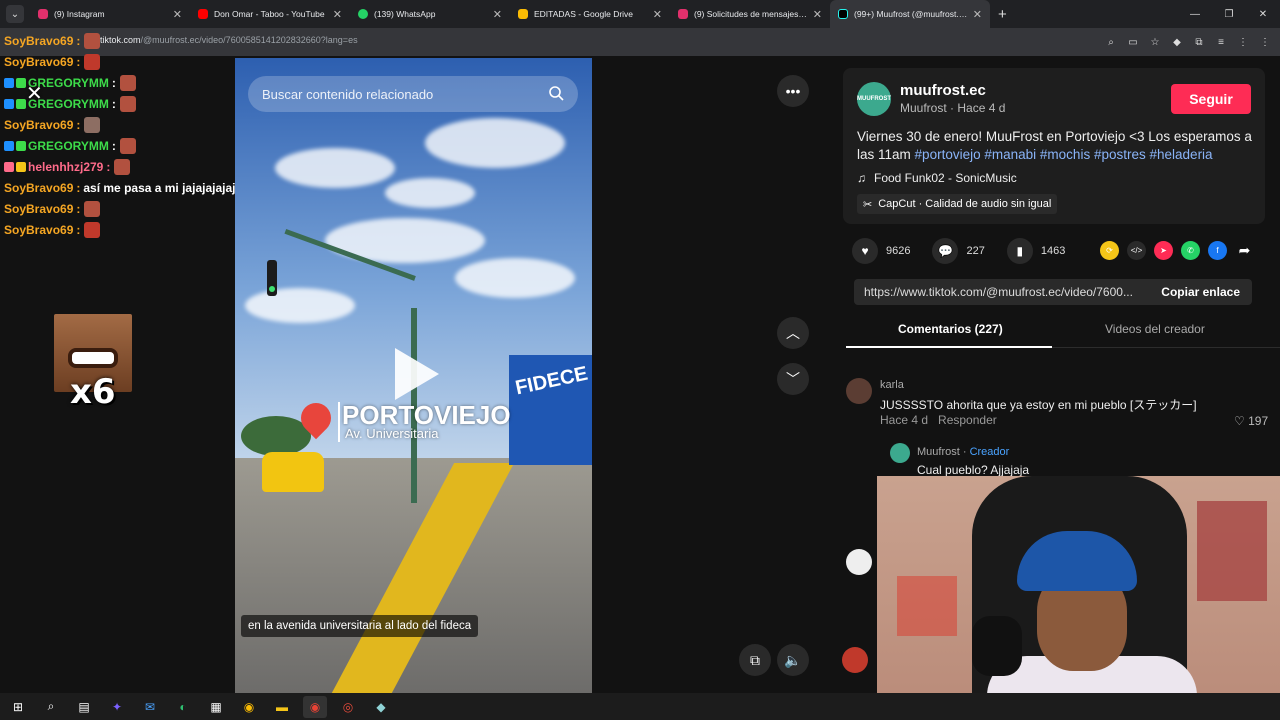 The height and width of the screenshot is (720, 1280). I want to click on pip-button: ⧉, so click(755, 660).